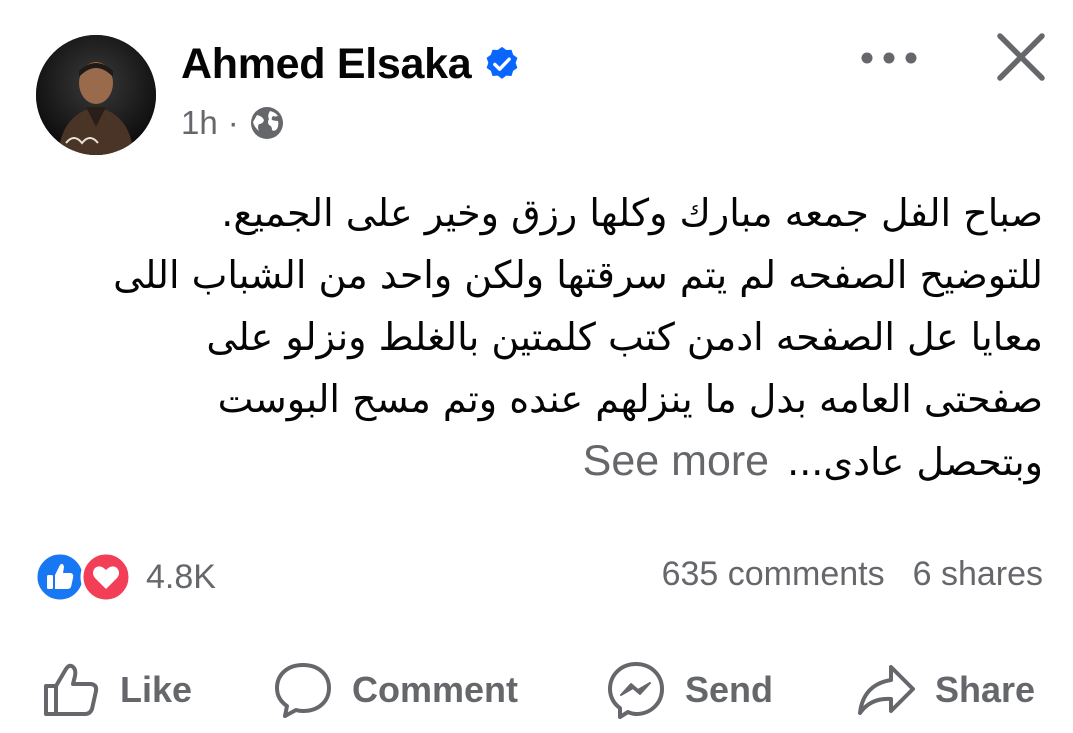 This screenshot has width=1073, height=733. I want to click on post-text-last-line: وبتحصل عادى... See more, so click(536, 461).